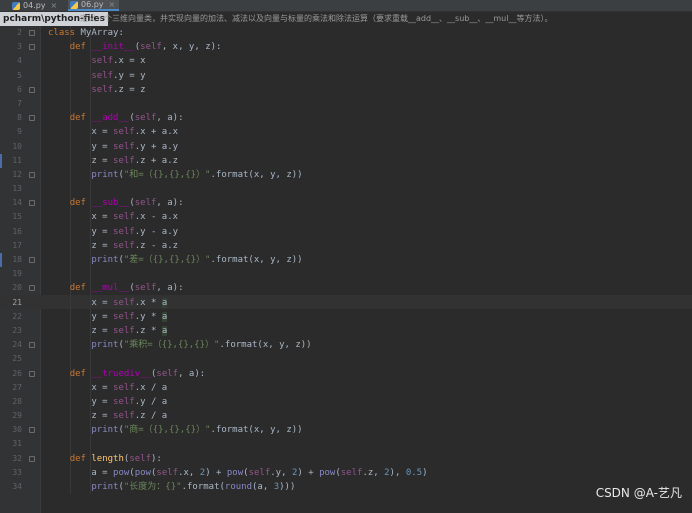 This screenshot has height=513, width=692. Describe the element at coordinates (19, 132) in the screenshot. I see `line-number: 9` at that location.